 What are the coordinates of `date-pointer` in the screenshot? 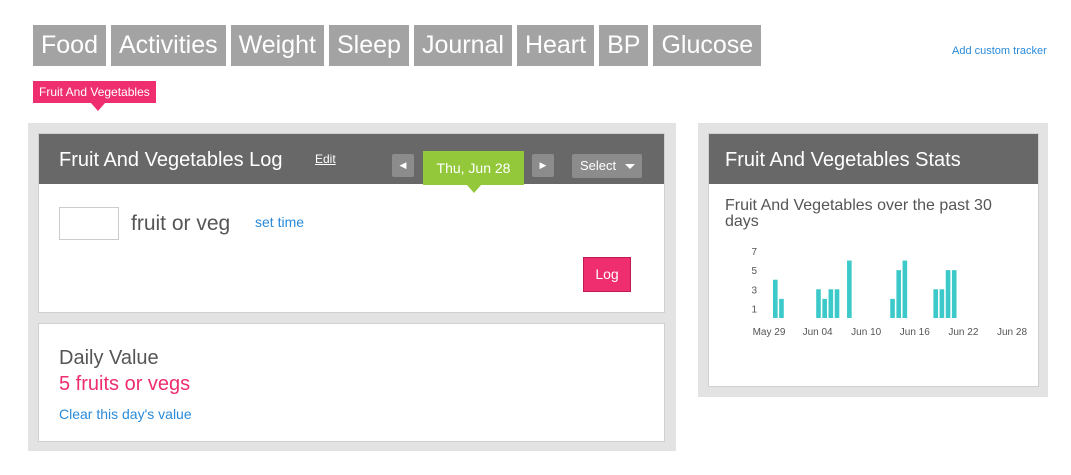 It's located at (474, 189).